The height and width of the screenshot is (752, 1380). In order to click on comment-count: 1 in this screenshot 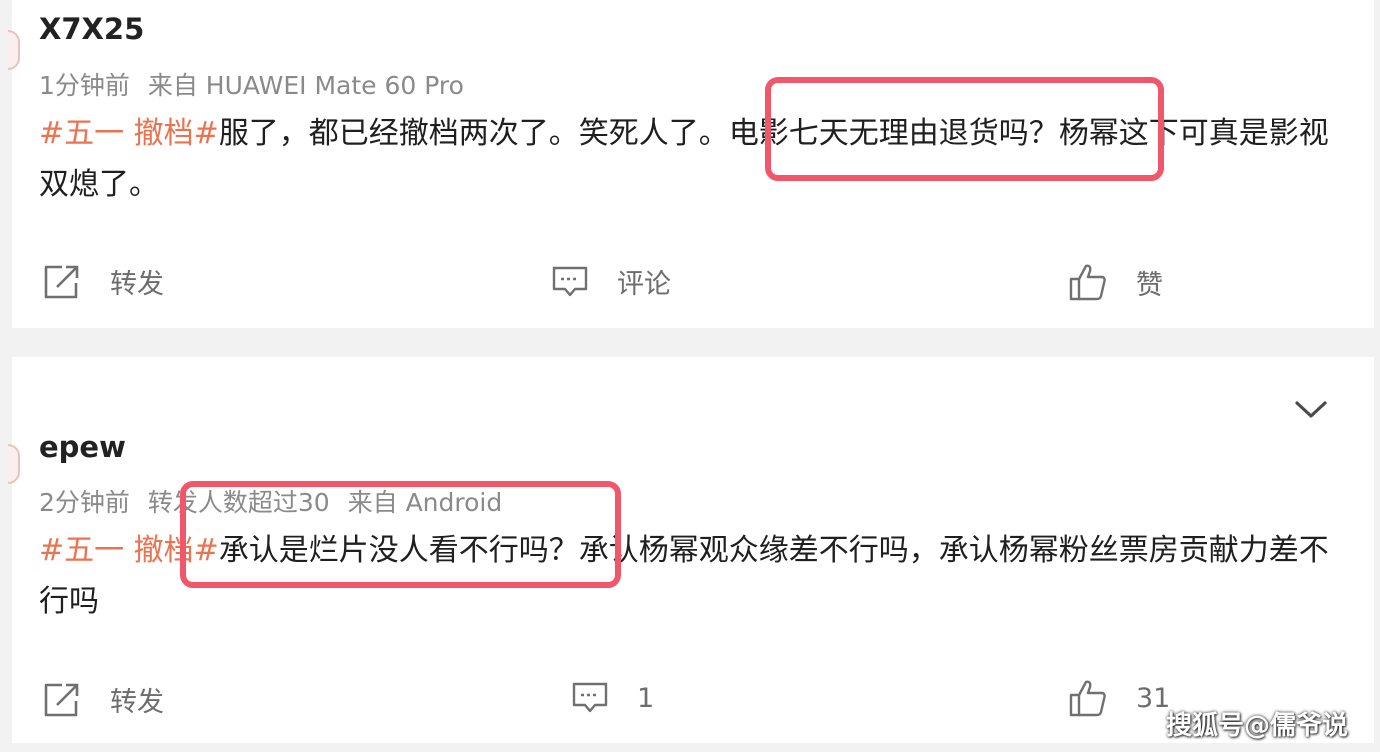, I will do `click(646, 698)`.